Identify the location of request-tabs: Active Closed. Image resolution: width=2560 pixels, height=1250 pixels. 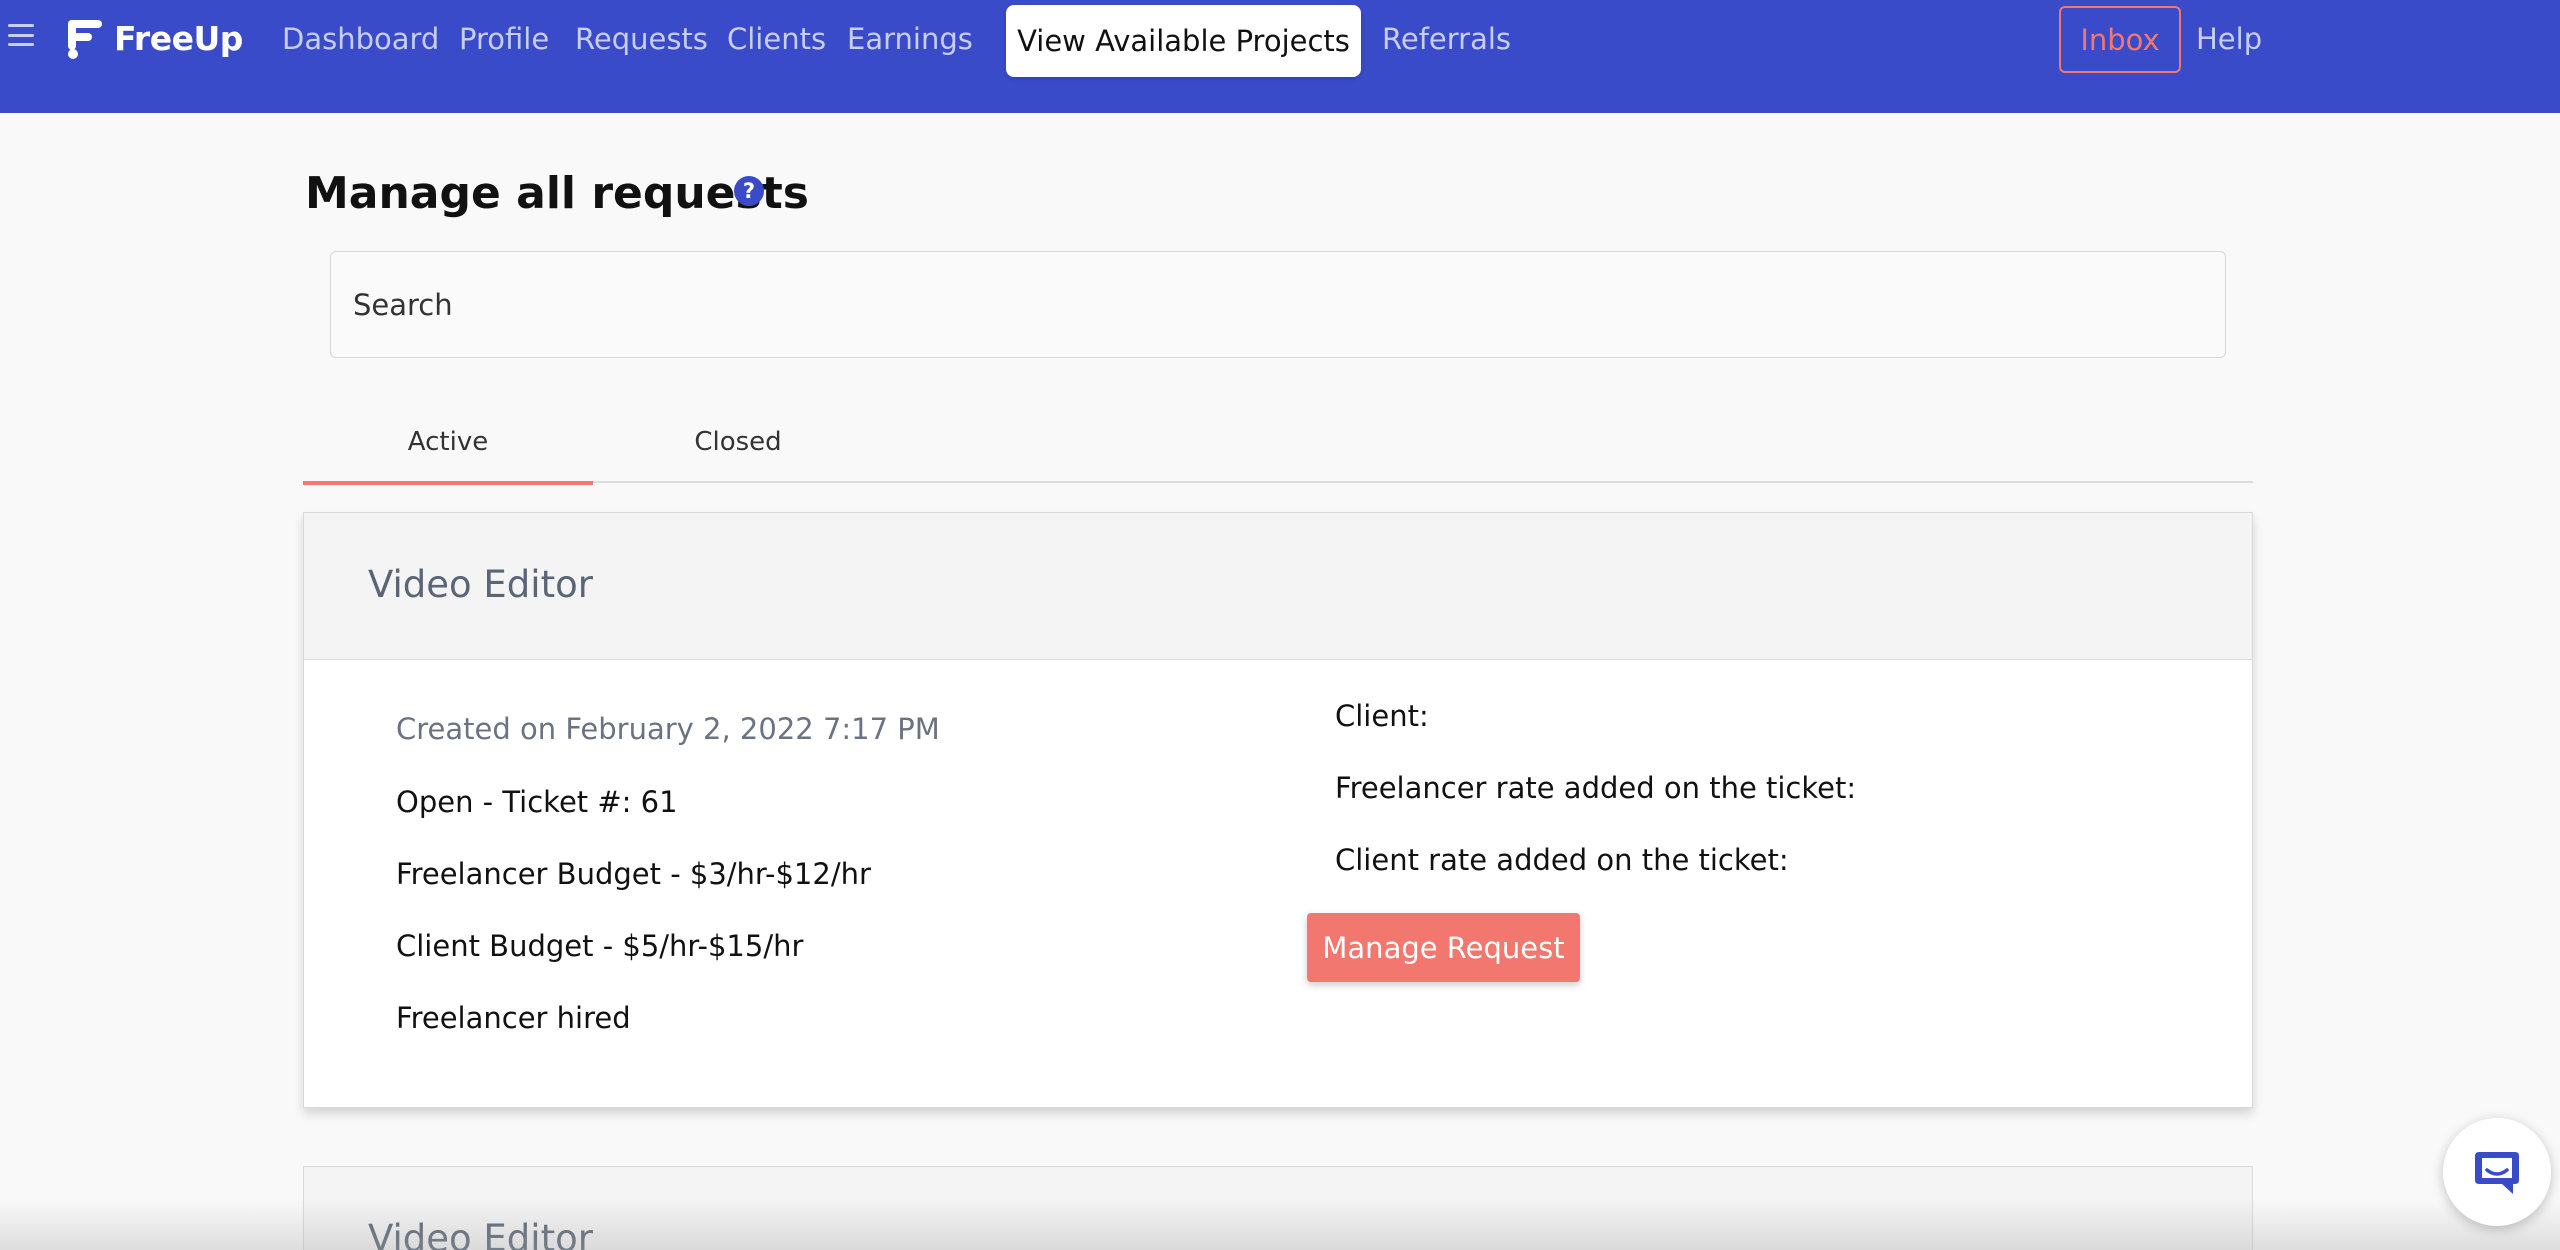
(1278, 442).